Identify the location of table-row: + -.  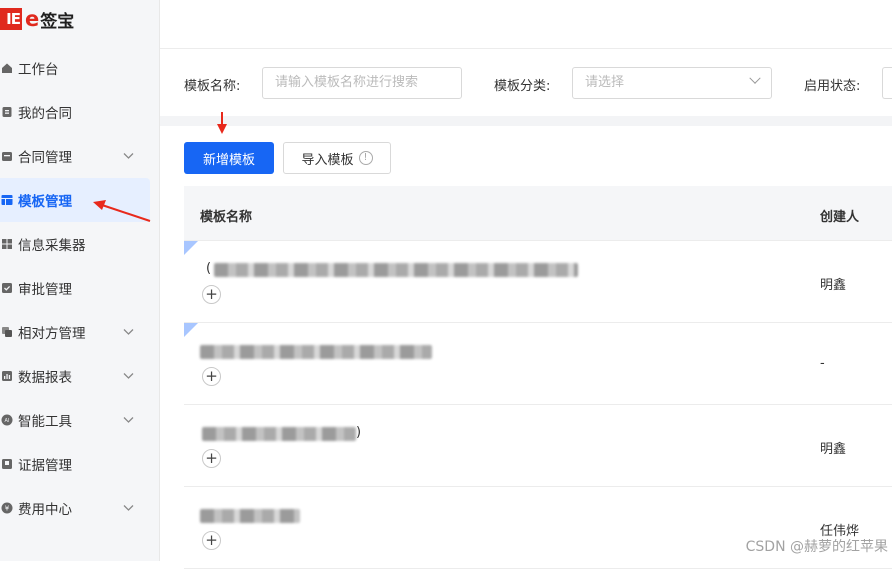
(538, 364).